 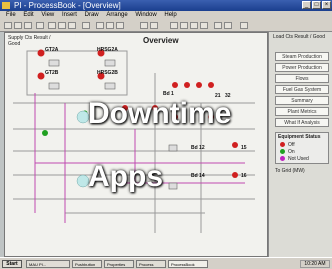 I want to click on nav-steam-production-button: Steam Production, so click(x=302, y=56).